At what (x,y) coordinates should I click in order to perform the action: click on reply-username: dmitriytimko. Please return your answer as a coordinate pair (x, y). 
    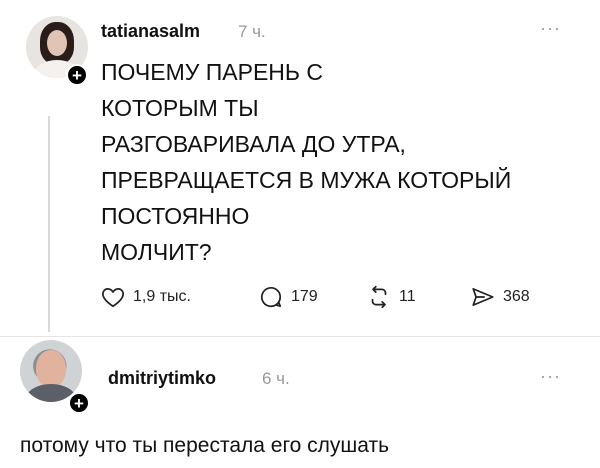
    Looking at the image, I should click on (162, 378).